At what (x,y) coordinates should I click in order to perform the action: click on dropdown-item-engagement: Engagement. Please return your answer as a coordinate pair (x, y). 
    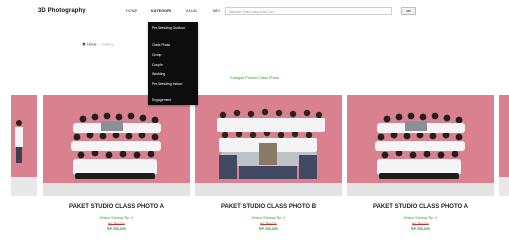
    Looking at the image, I should click on (161, 100).